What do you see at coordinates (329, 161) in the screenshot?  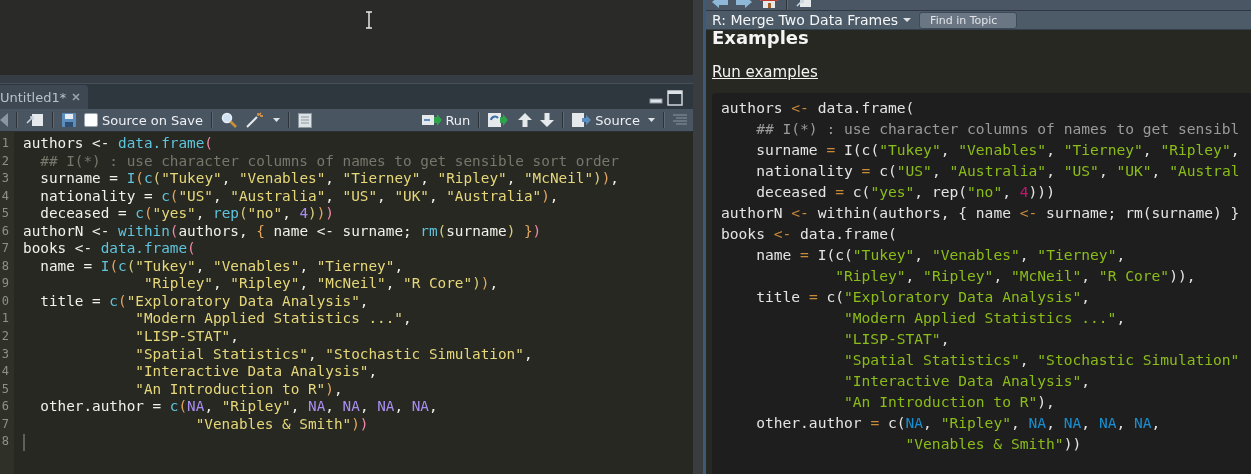 I see `code-line: ## I(*) : use character columns of names to get sensible sort order` at bounding box center [329, 161].